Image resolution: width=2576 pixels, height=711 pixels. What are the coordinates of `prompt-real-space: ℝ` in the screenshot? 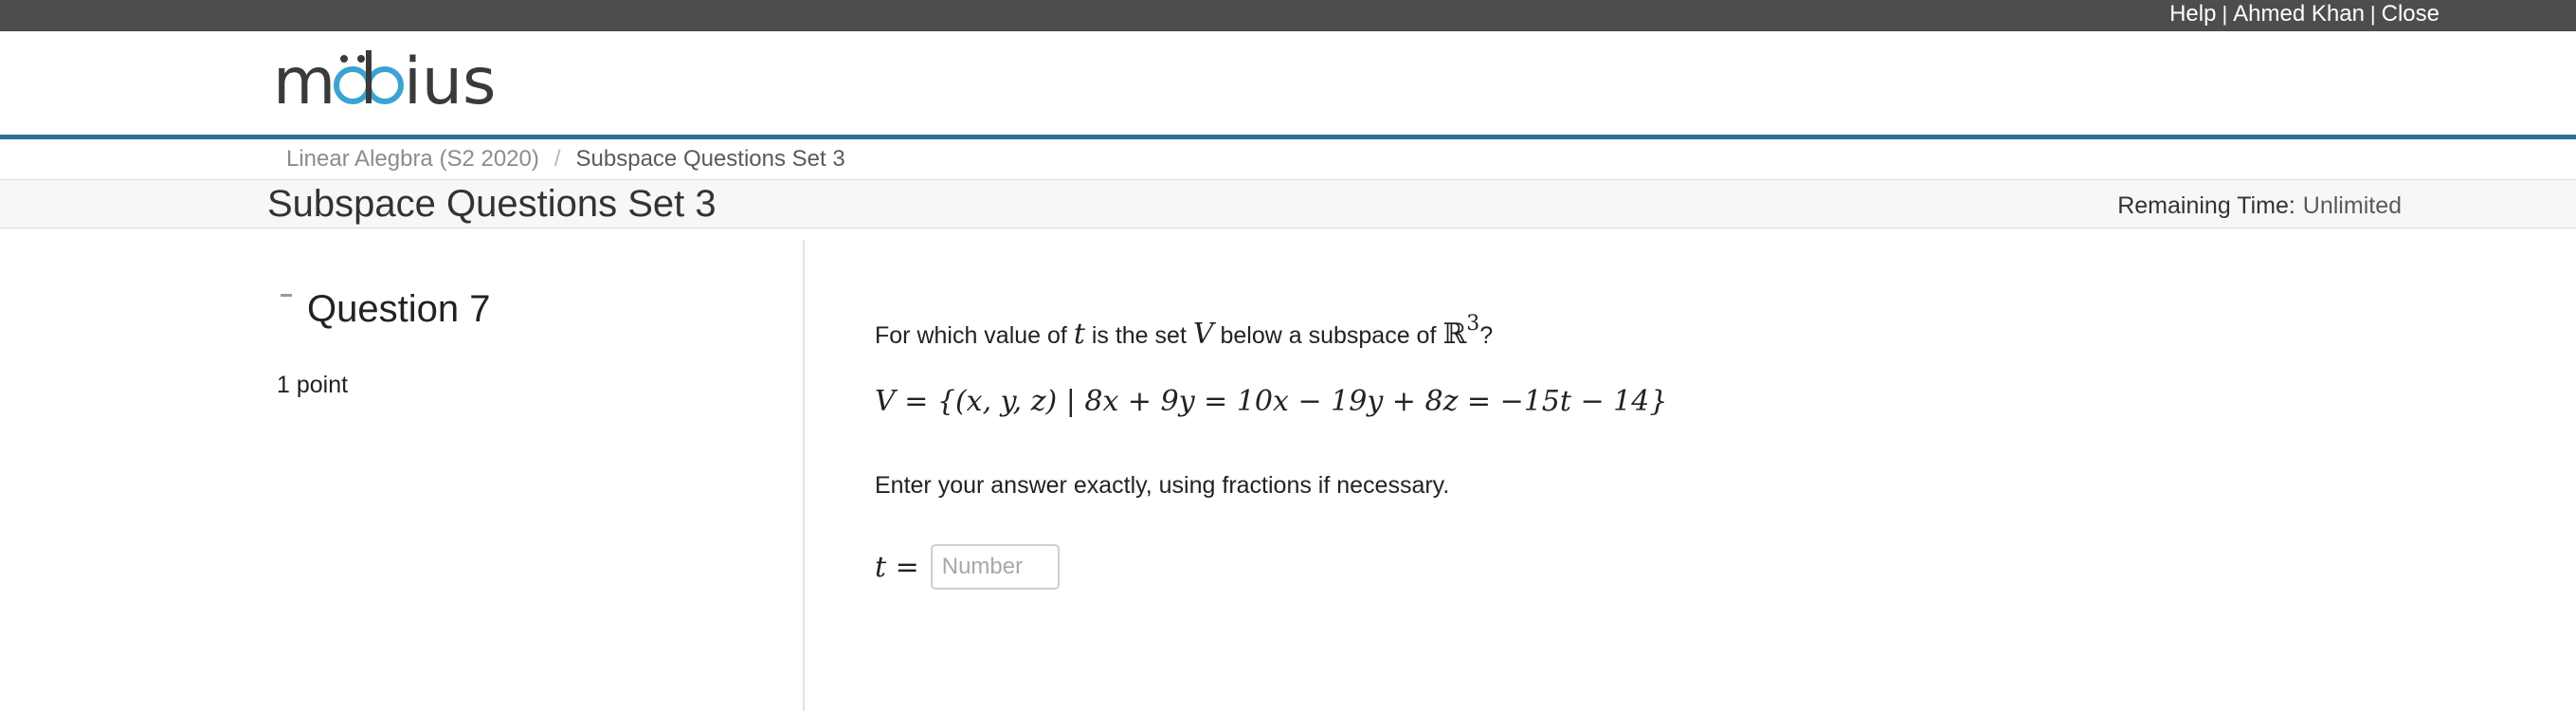 It's located at (1454, 334).